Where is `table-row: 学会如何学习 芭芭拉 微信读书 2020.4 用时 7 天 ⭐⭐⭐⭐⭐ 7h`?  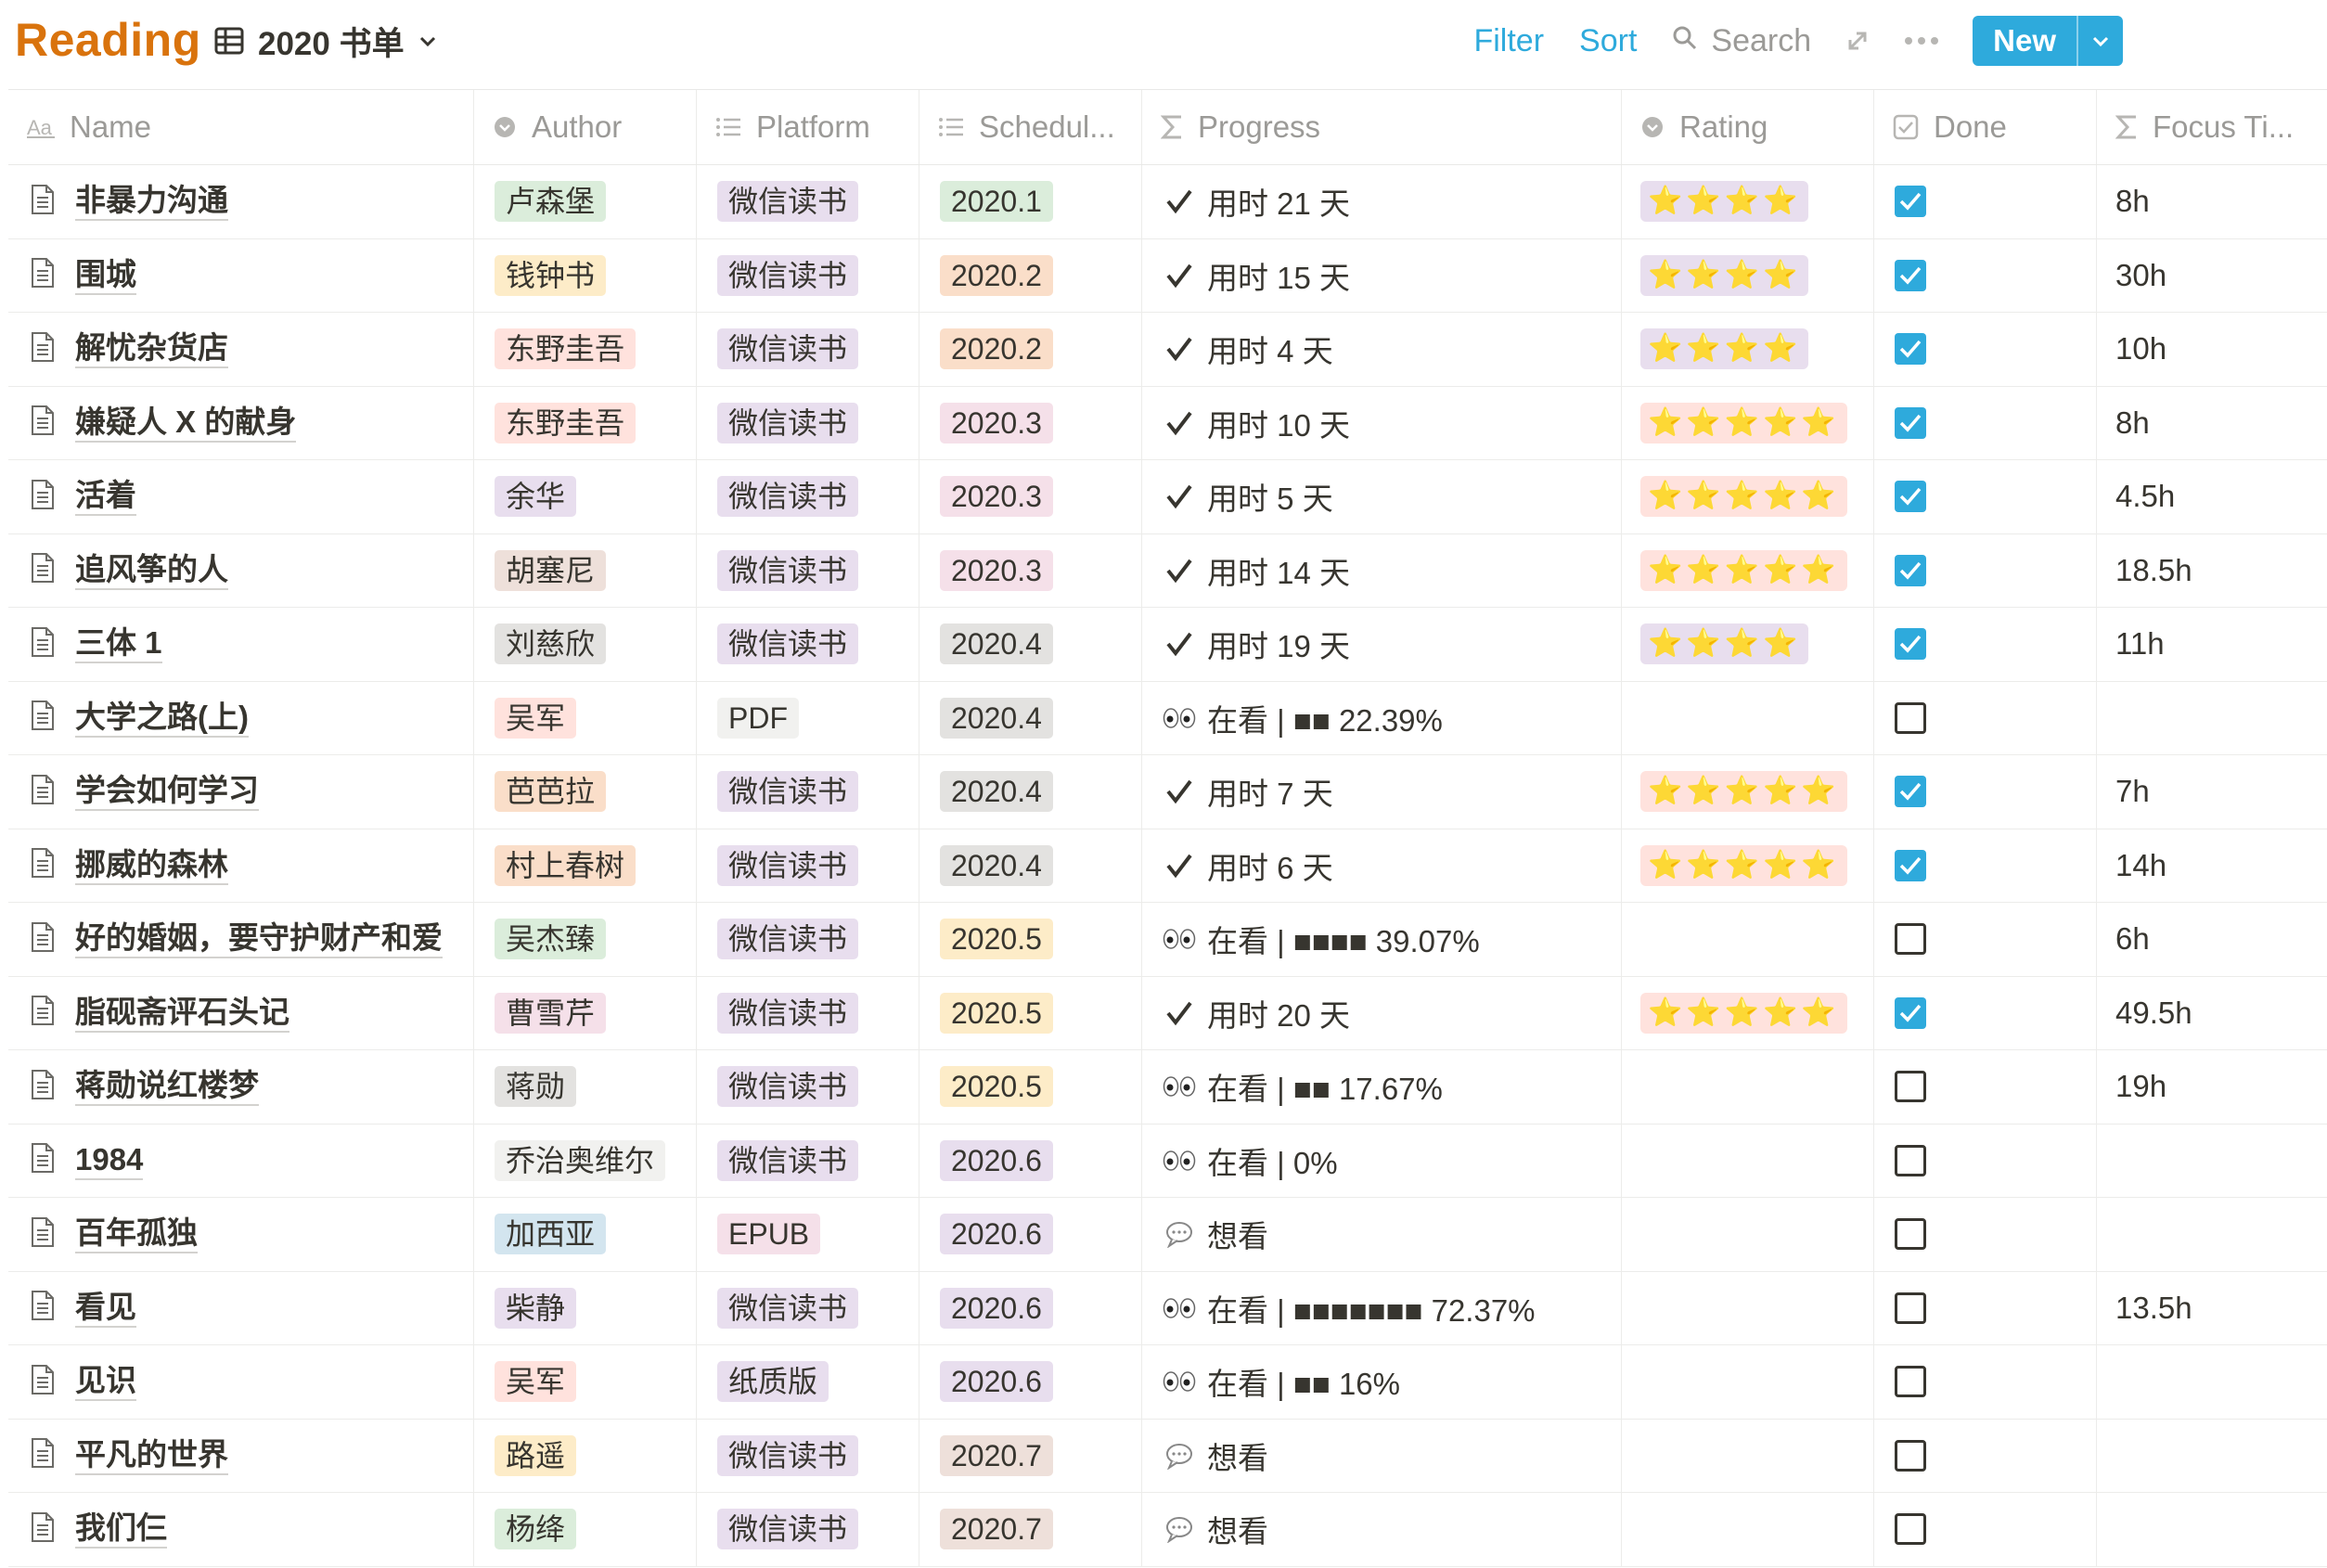
table-row: 学会如何学习 芭芭拉 微信读书 2020.4 用时 7 天 ⭐⭐⭐⭐⭐ 7h is located at coordinates (1167, 792).